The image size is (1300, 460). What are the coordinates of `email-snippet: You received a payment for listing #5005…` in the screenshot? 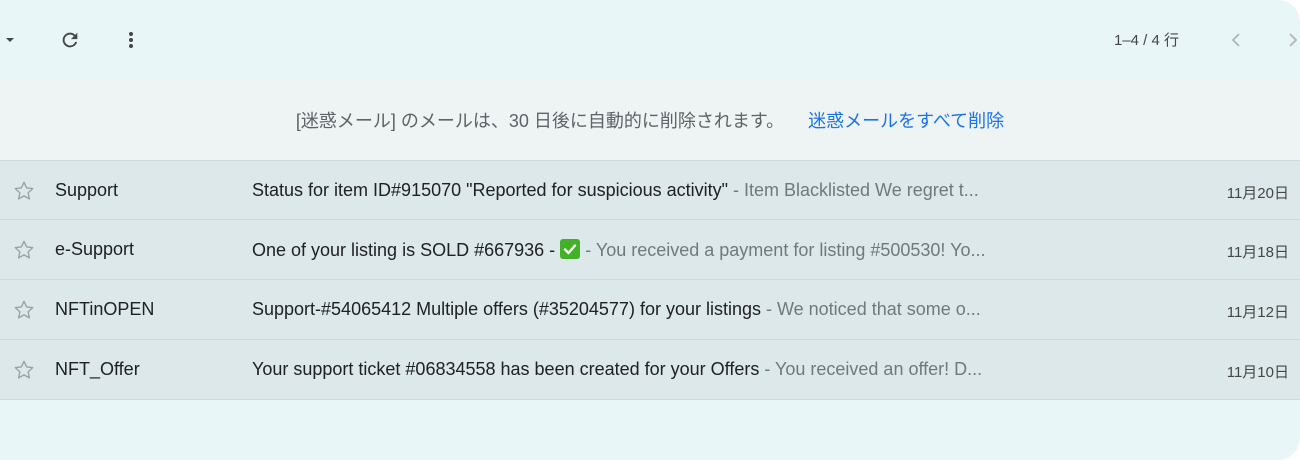 It's located at (790, 250).